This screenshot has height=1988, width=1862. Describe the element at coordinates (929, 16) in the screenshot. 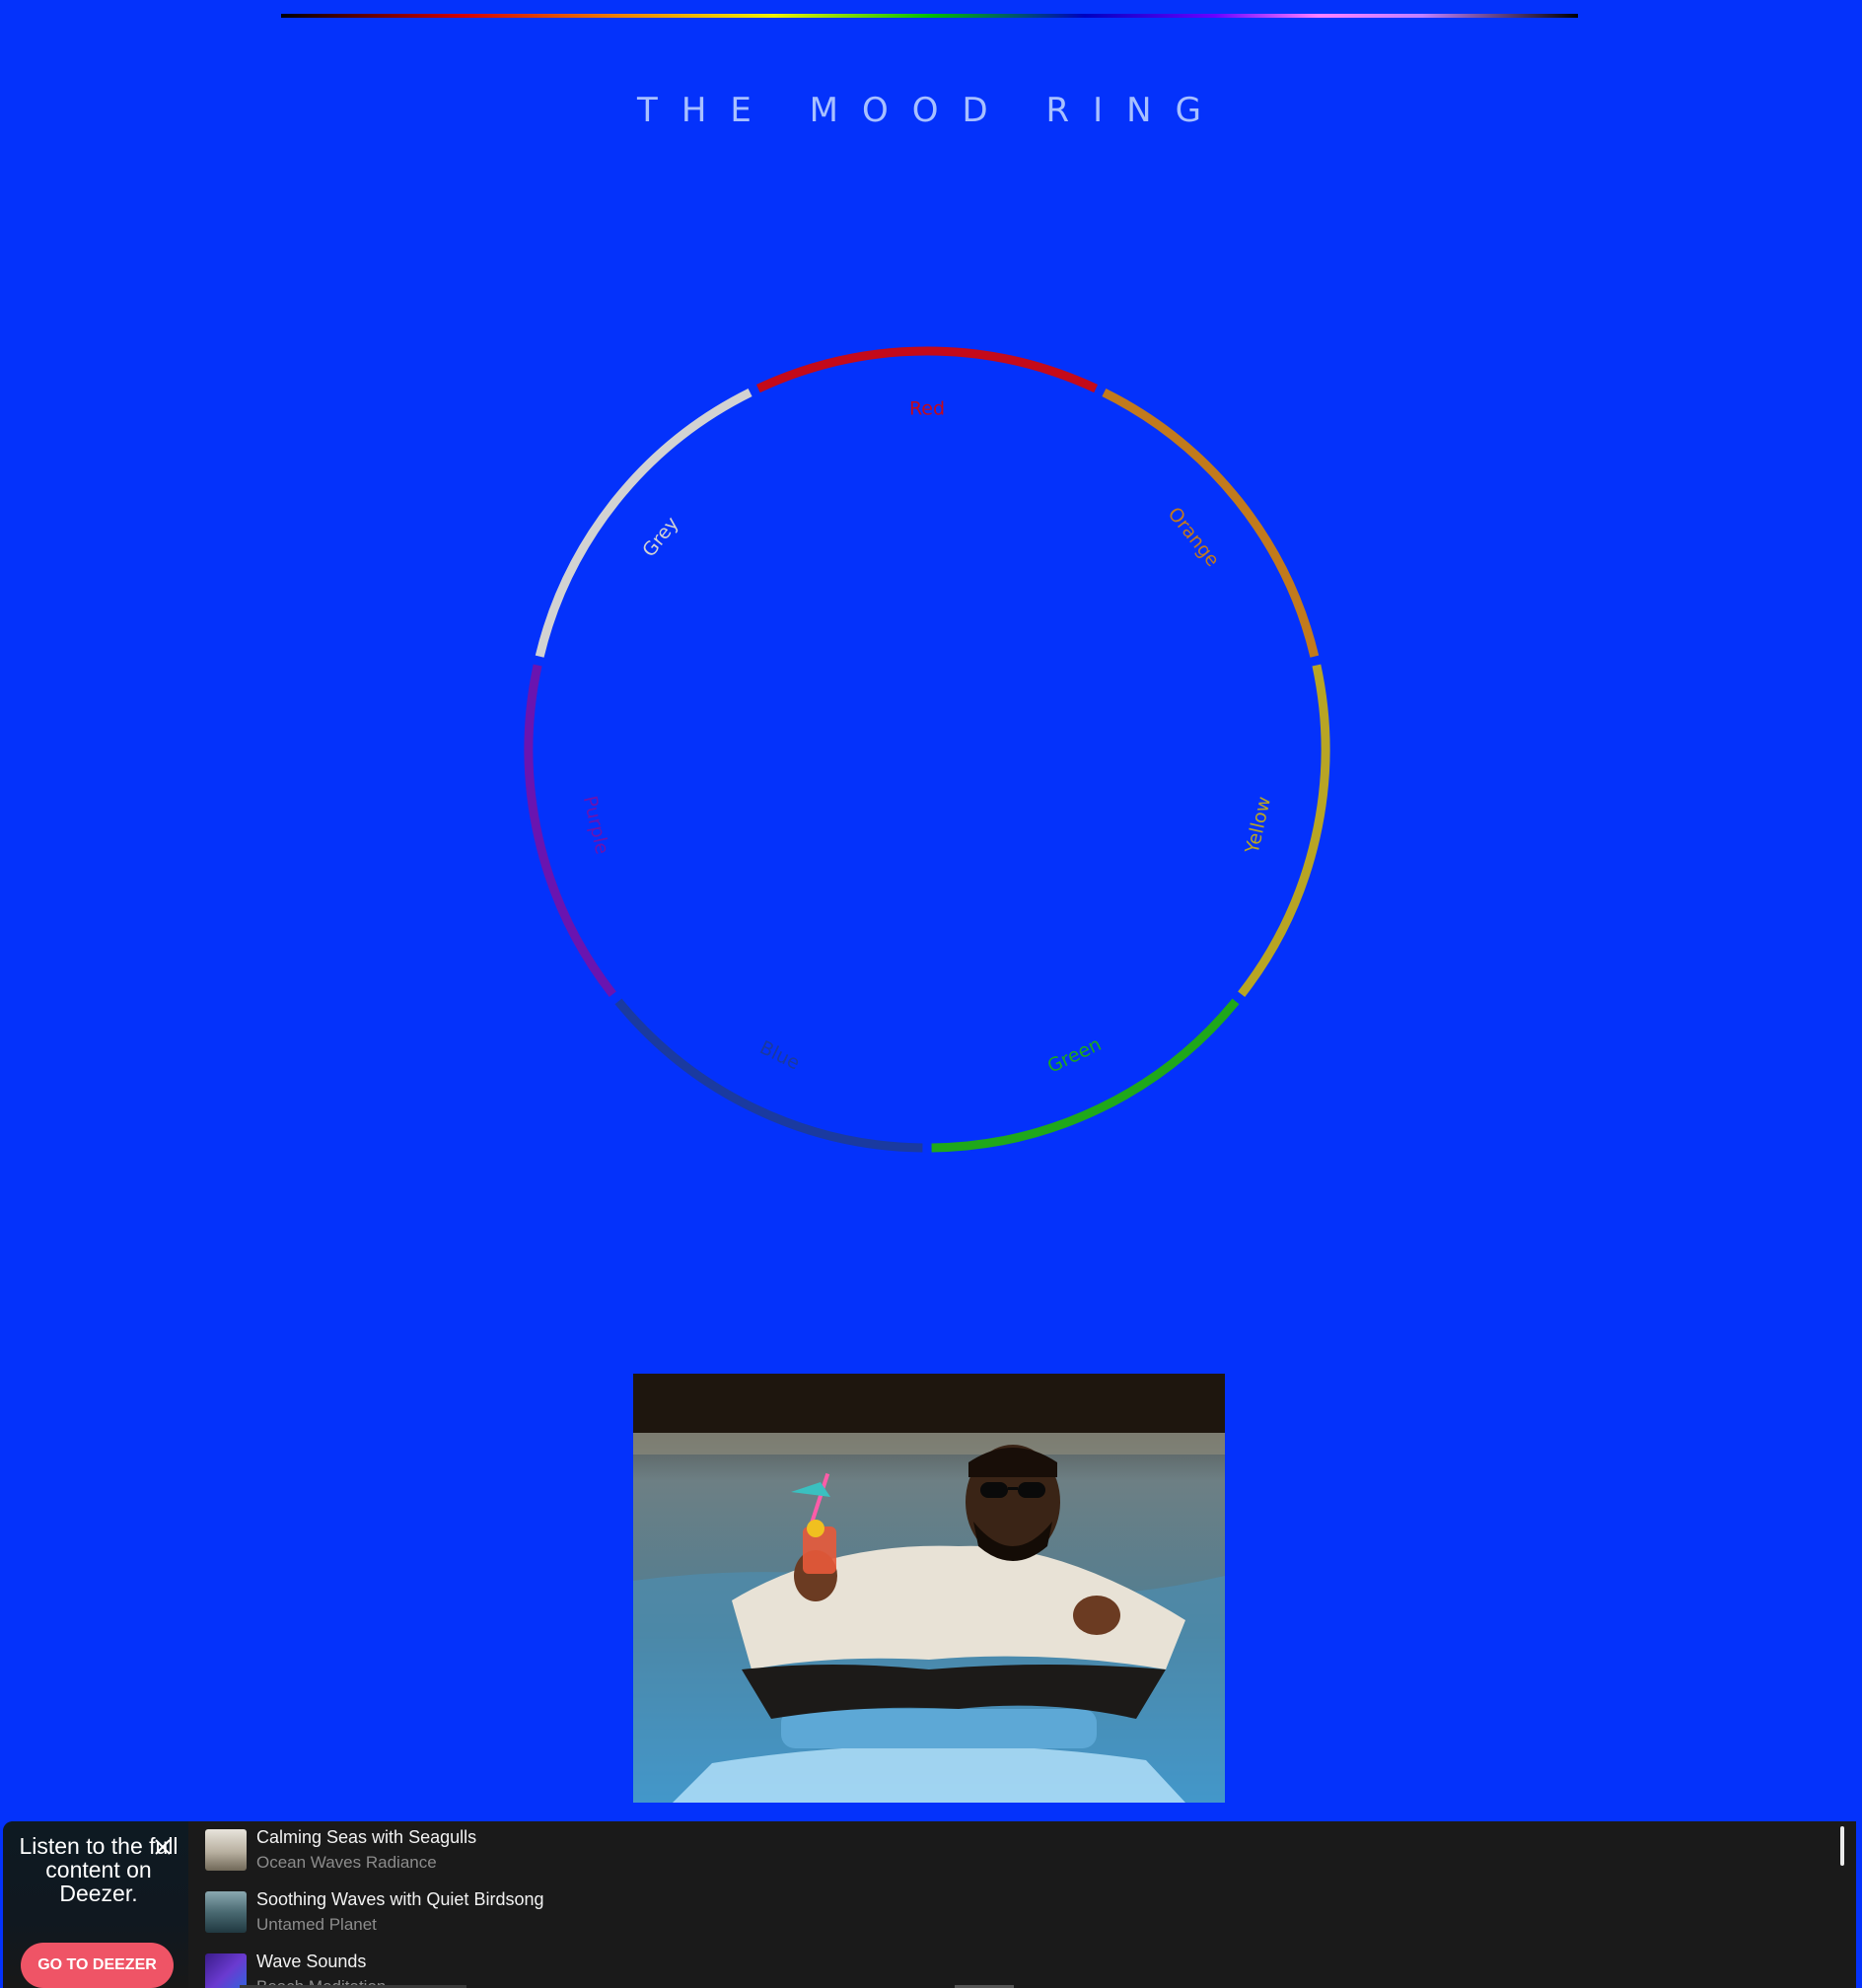

I see `rainbow-divider` at that location.